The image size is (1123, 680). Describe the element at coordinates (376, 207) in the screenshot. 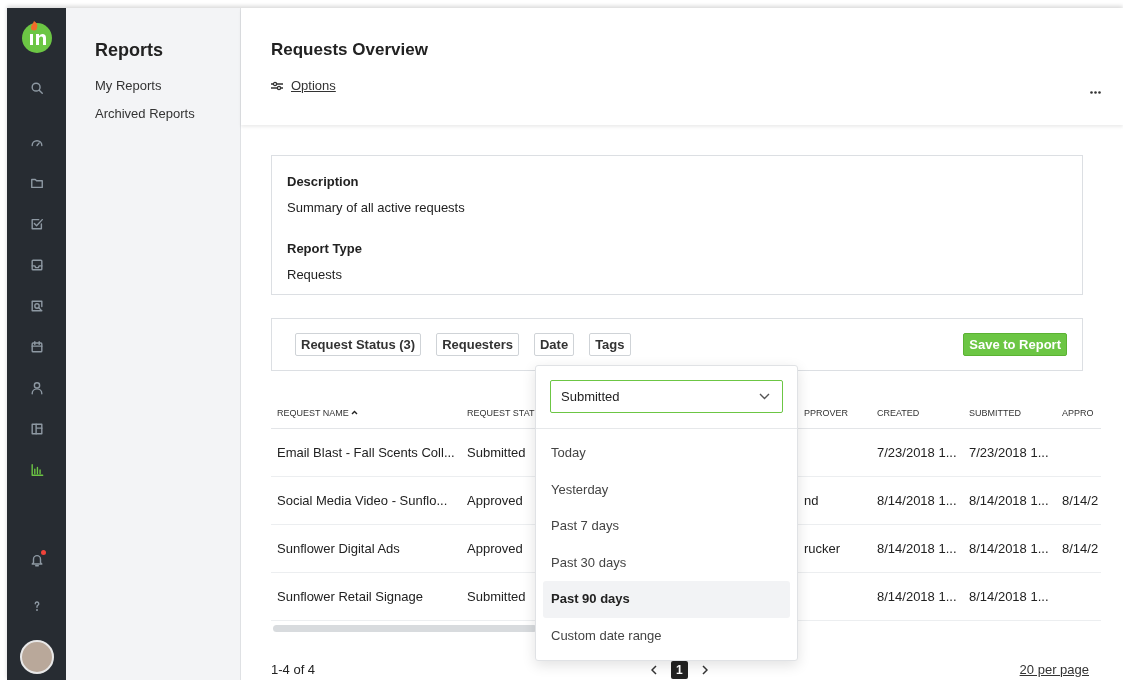

I see `section-value: Summary of all active requests` at that location.